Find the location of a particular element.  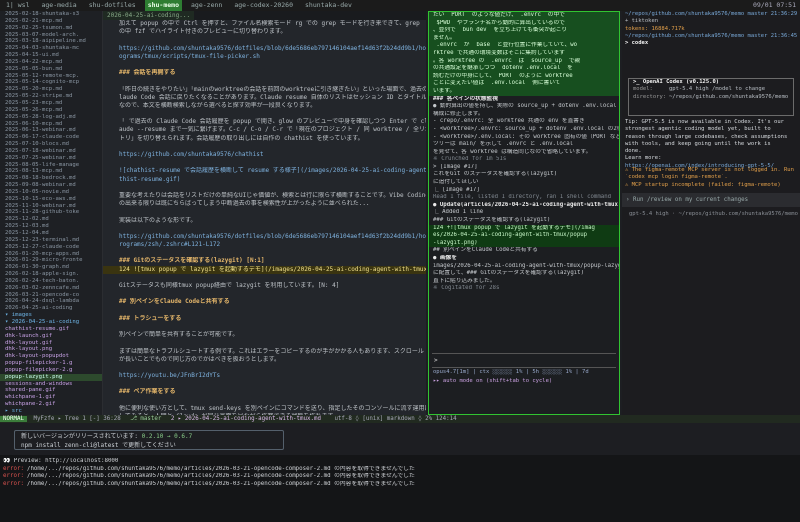

tree-file: 2025-09-08-webinar.md is located at coordinates (51, 185).